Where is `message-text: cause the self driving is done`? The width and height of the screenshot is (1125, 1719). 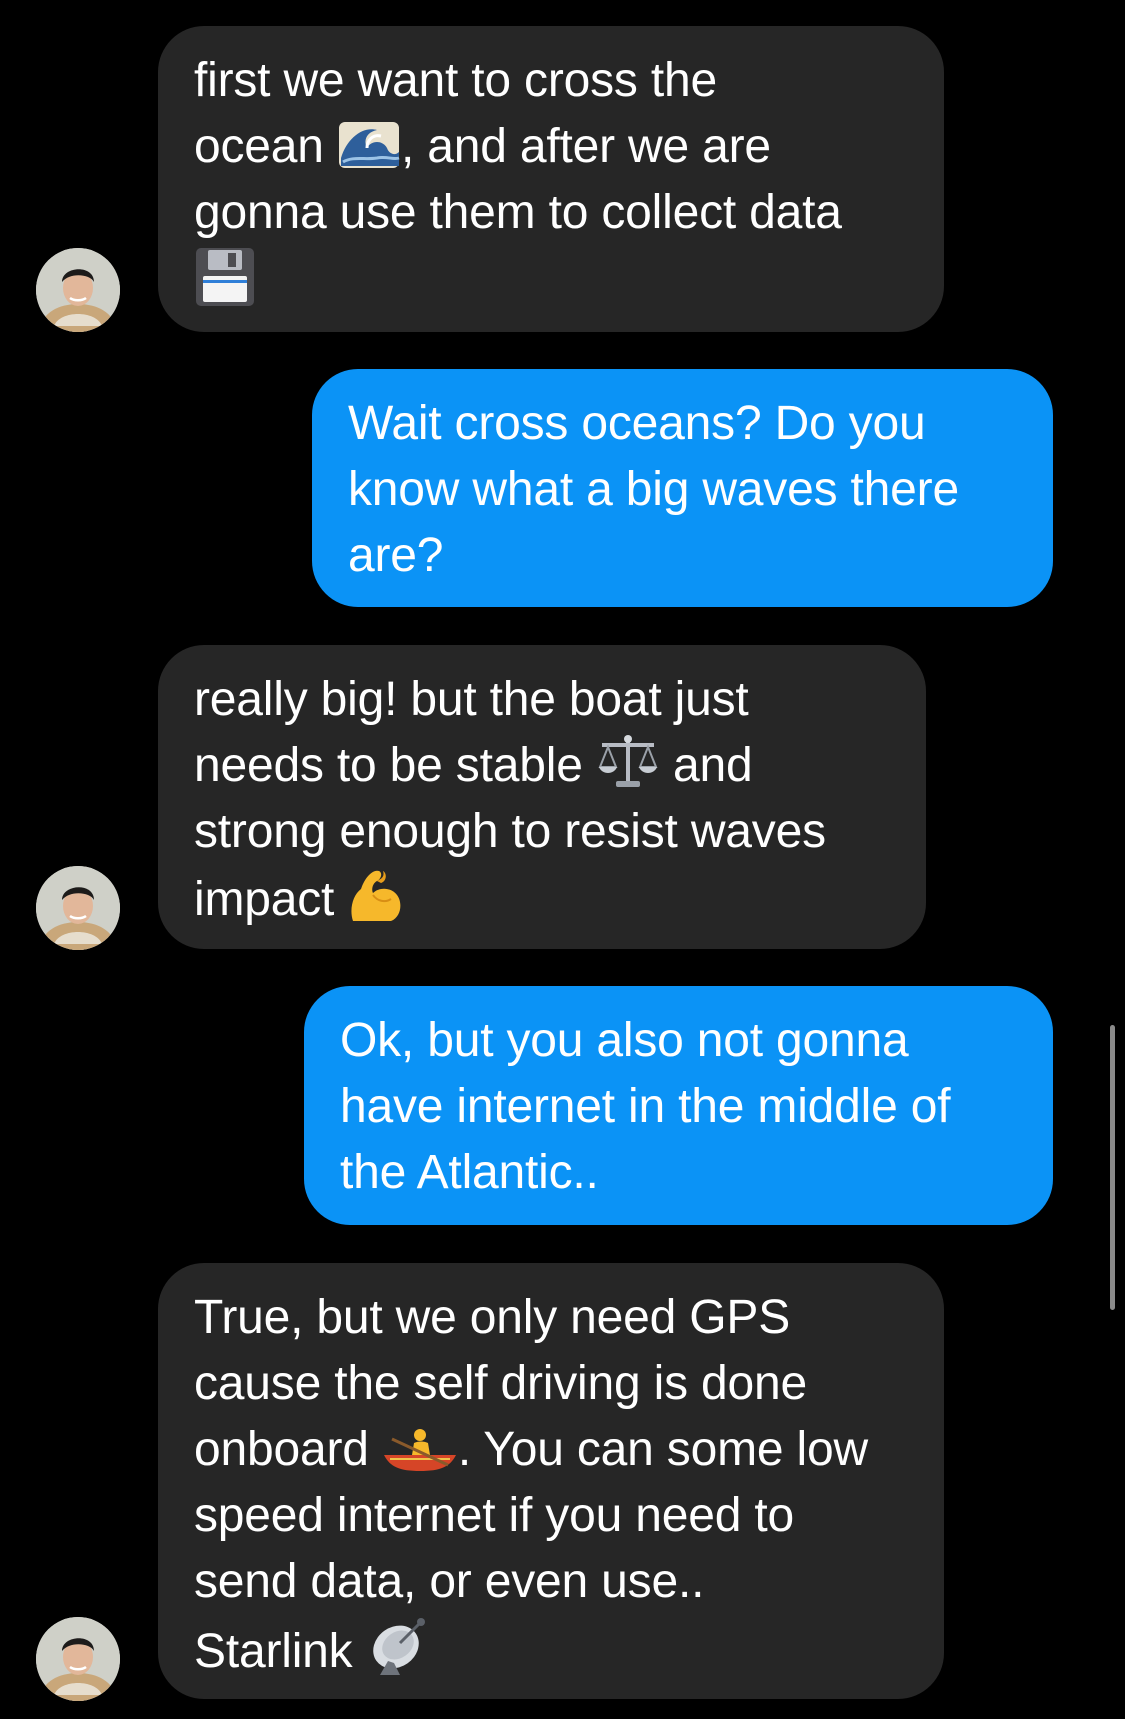
message-text: cause the self driving is done is located at coordinates (501, 1383).